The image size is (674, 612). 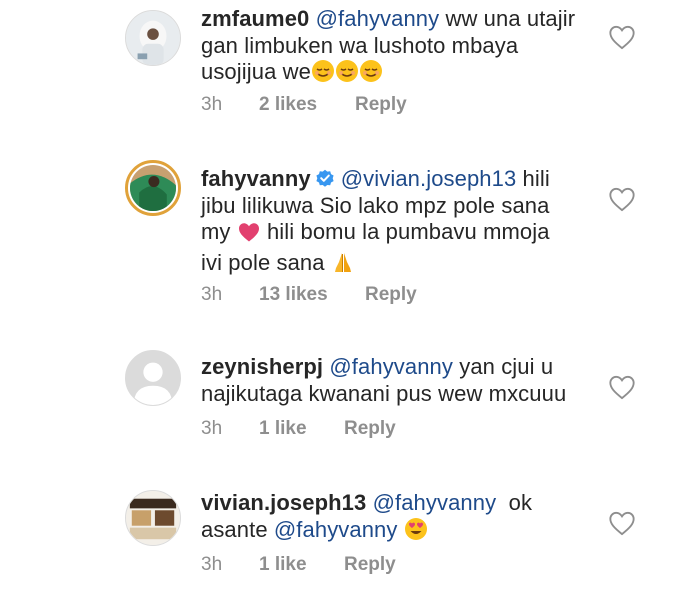 What do you see at coordinates (325, 178) in the screenshot?
I see `verified-badge-icon` at bounding box center [325, 178].